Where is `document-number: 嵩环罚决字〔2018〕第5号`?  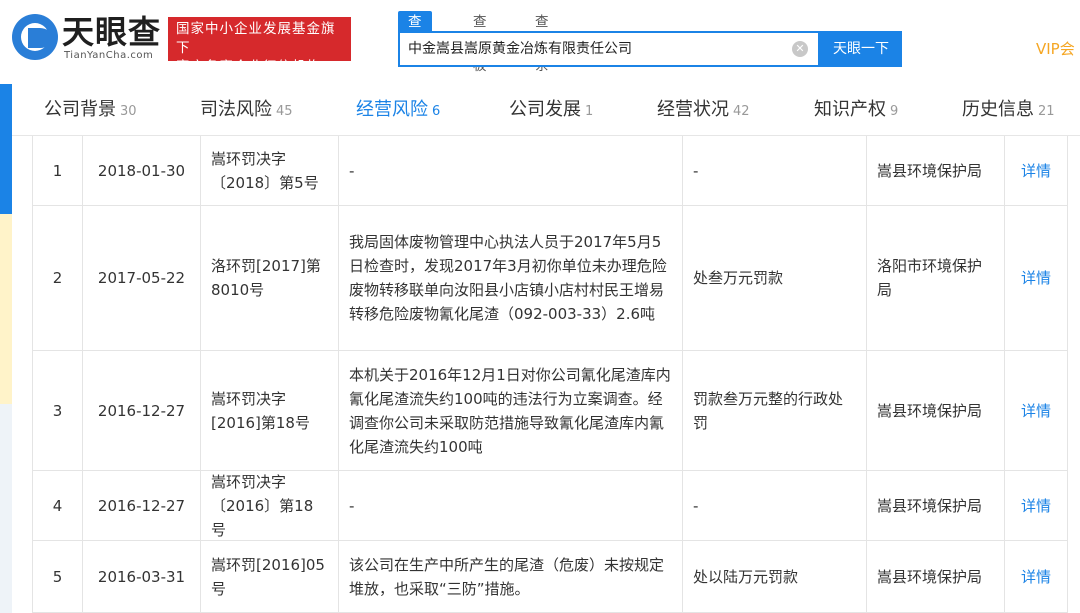
document-number: 嵩环罚决字〔2018〕第5号 is located at coordinates (270, 170).